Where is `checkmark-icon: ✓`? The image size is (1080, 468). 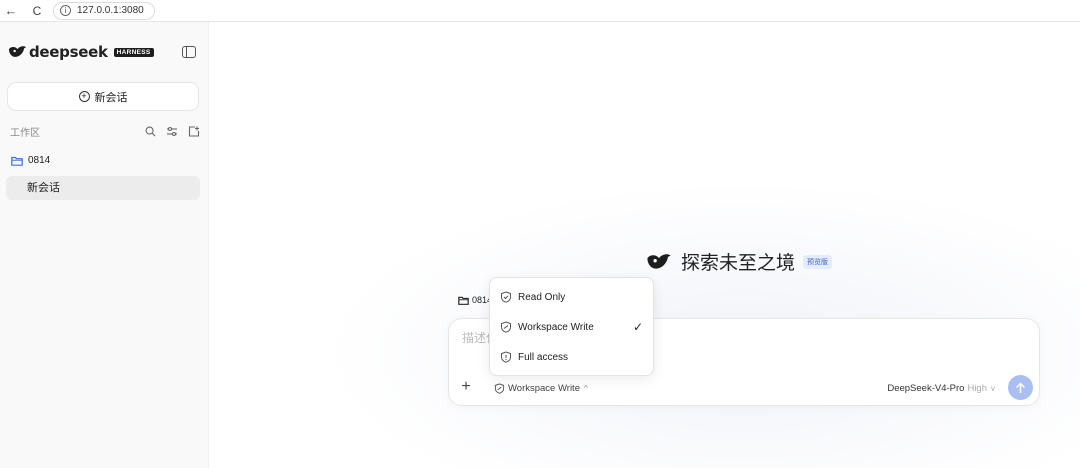
checkmark-icon: ✓ is located at coordinates (637, 327).